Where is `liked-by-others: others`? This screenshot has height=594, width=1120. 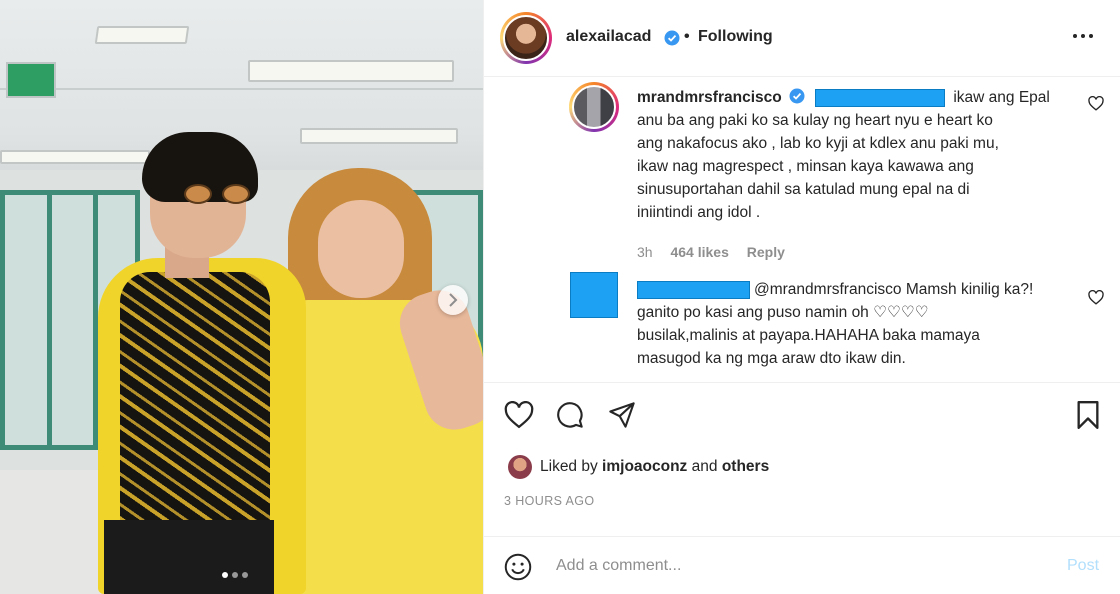
liked-by-others: others is located at coordinates (745, 467).